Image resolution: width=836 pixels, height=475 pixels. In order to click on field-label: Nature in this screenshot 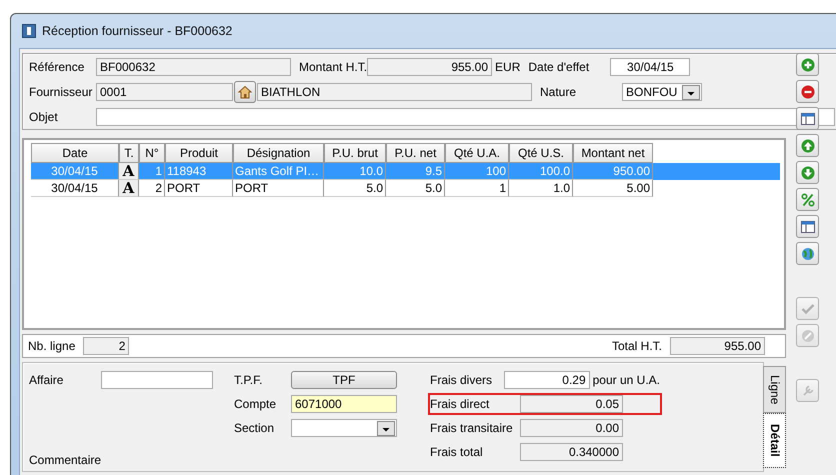, I will do `click(559, 92)`.